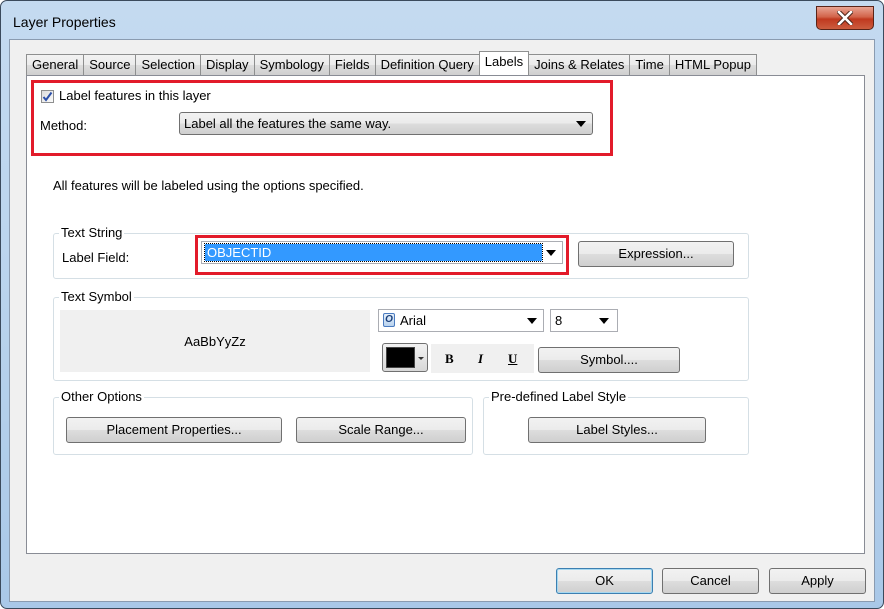 The height and width of the screenshot is (609, 884). Describe the element at coordinates (710, 581) in the screenshot. I see `cancel-button: Cancel` at that location.